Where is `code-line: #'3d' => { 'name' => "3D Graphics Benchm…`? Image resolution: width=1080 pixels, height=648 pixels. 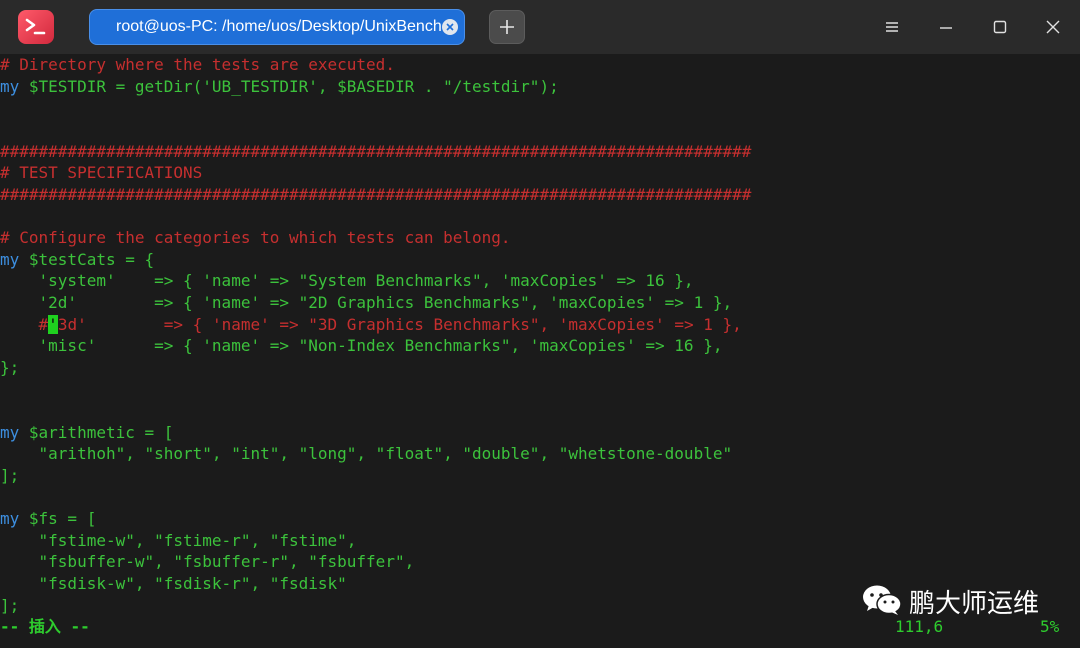 code-line: #'3d' => { 'name' => "3D Graphics Benchm… is located at coordinates (371, 324).